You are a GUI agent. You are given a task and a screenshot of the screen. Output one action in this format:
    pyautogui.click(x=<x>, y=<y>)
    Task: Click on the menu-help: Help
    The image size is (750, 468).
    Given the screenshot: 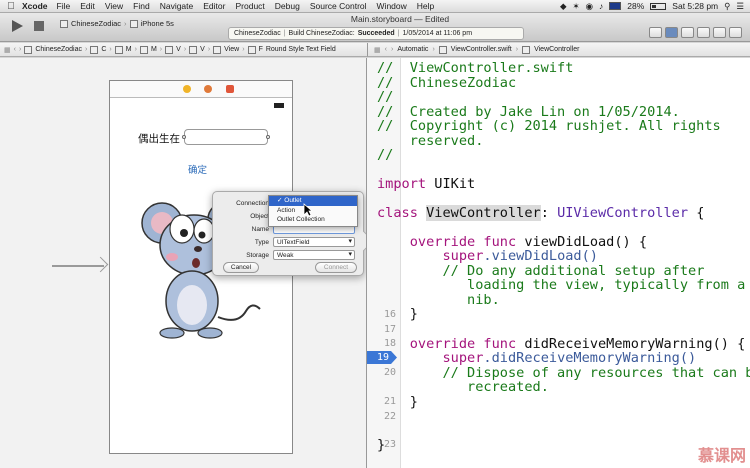 What is the action you would take?
    pyautogui.click(x=425, y=6)
    